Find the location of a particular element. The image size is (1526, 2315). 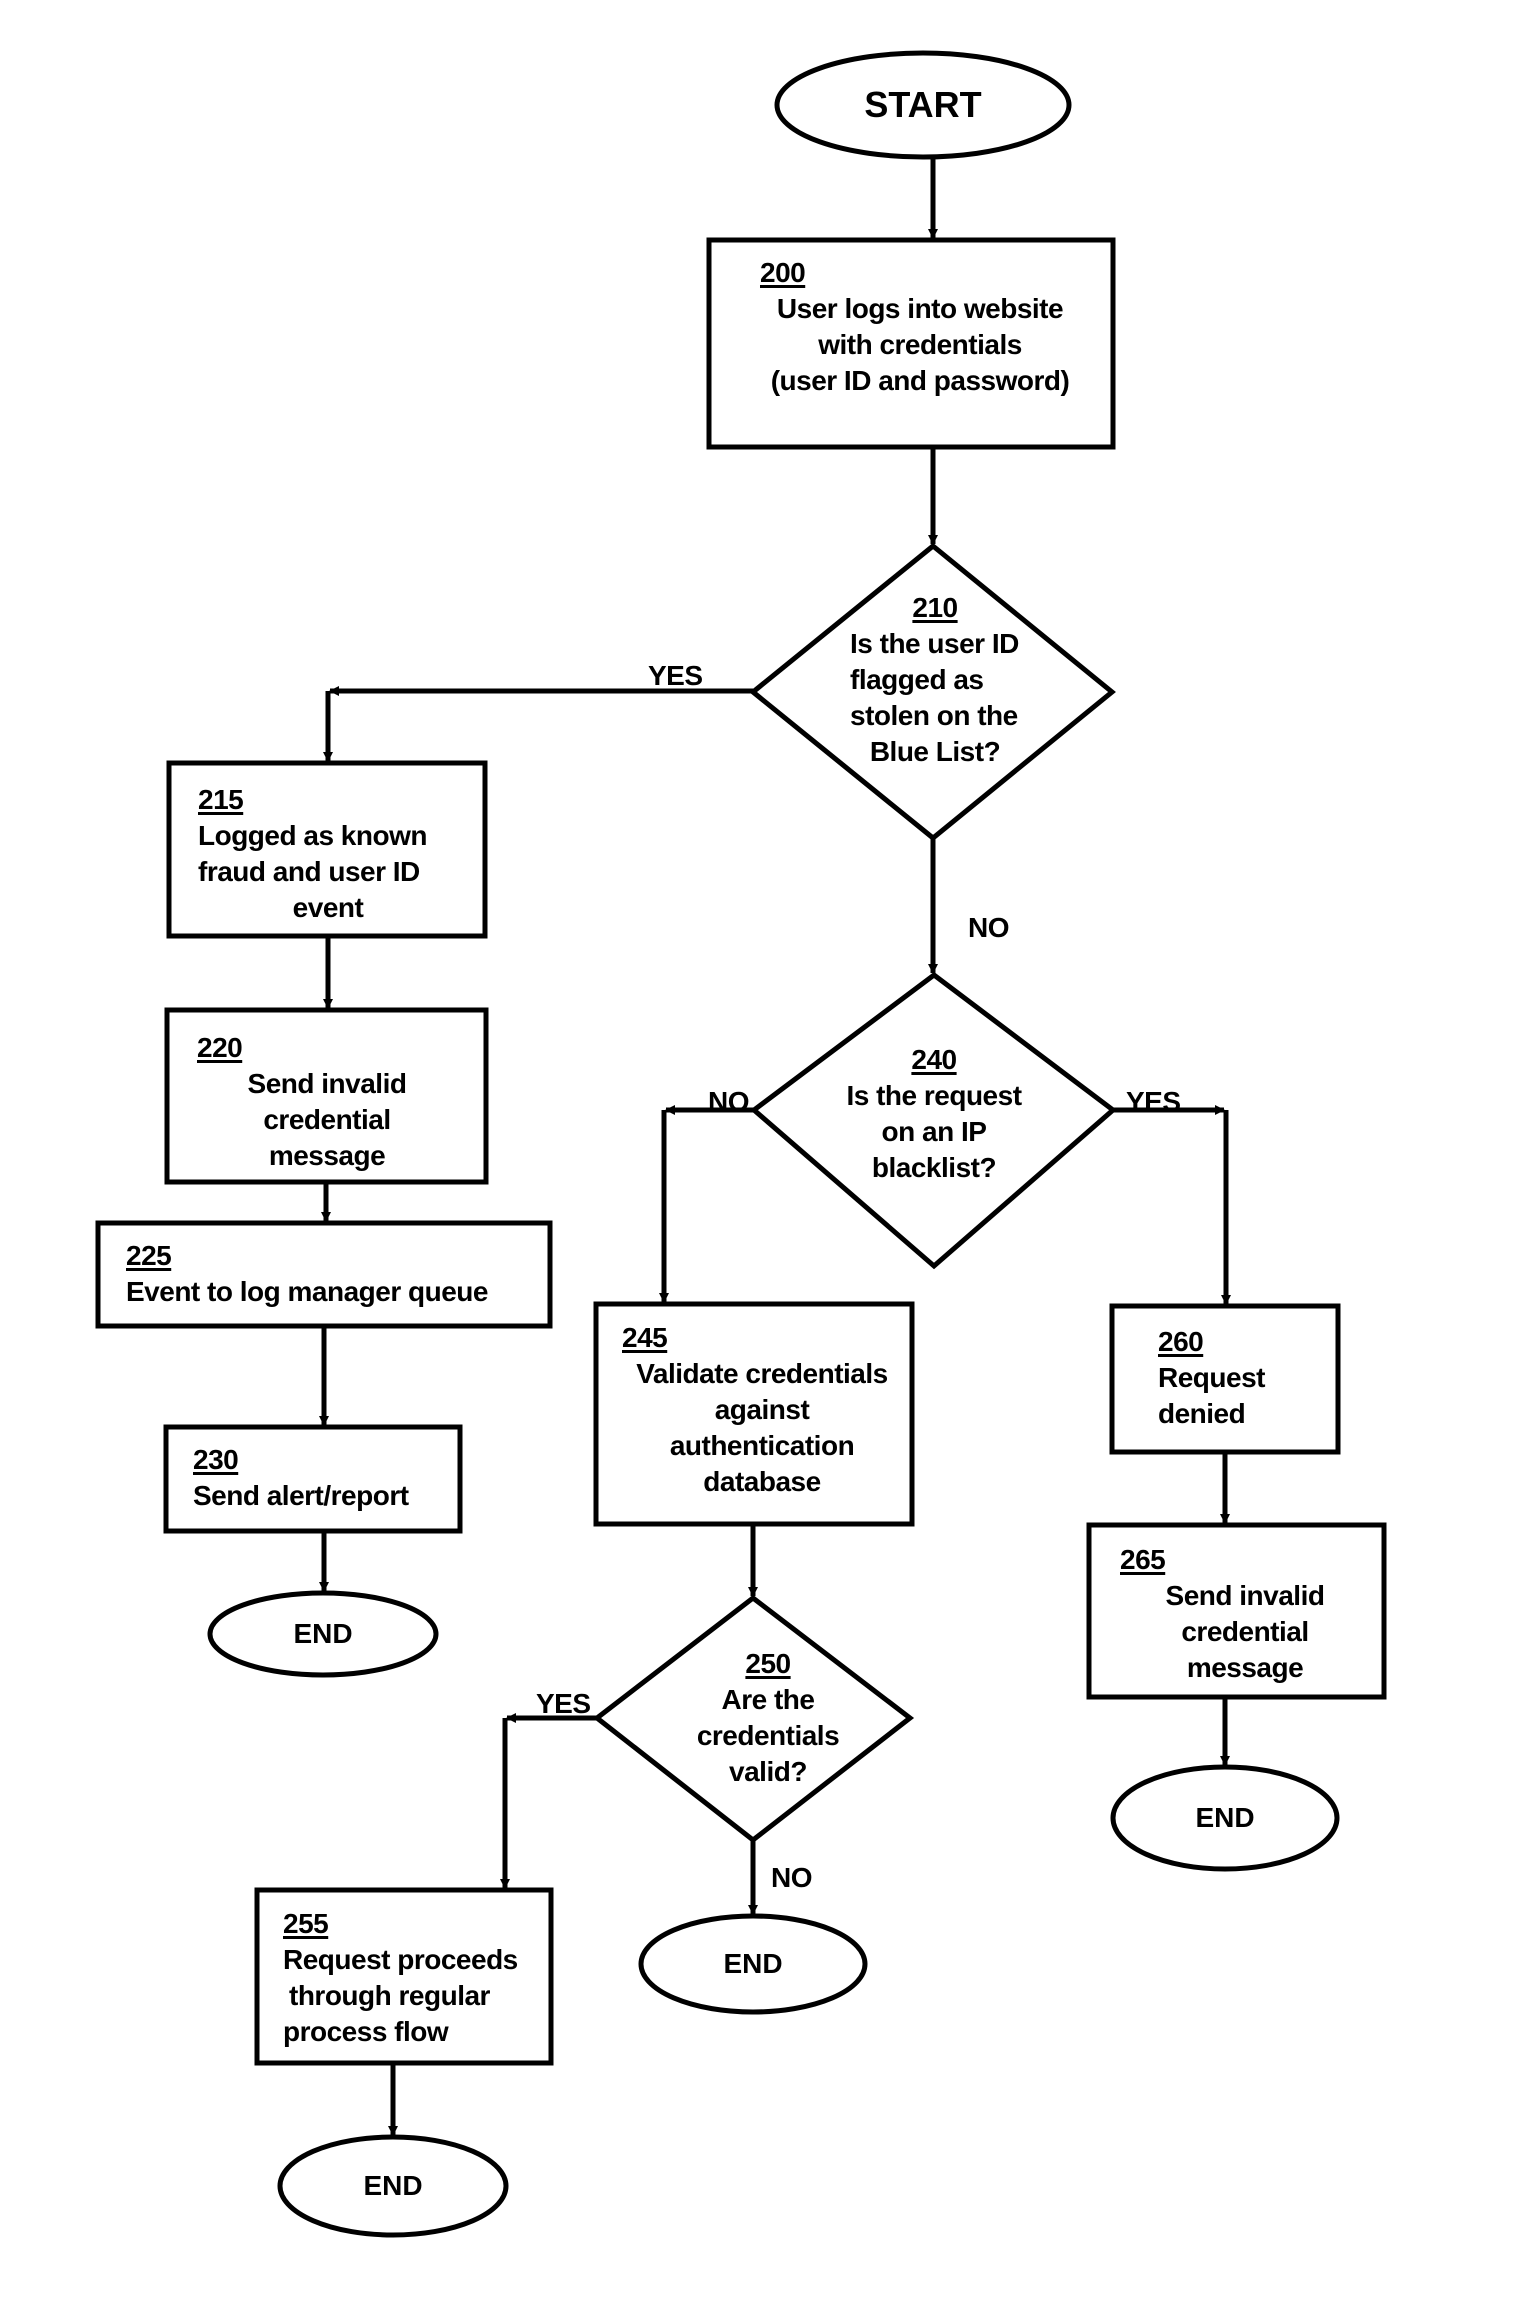

node-200-line: (user ID and password) is located at coordinates (920, 380).